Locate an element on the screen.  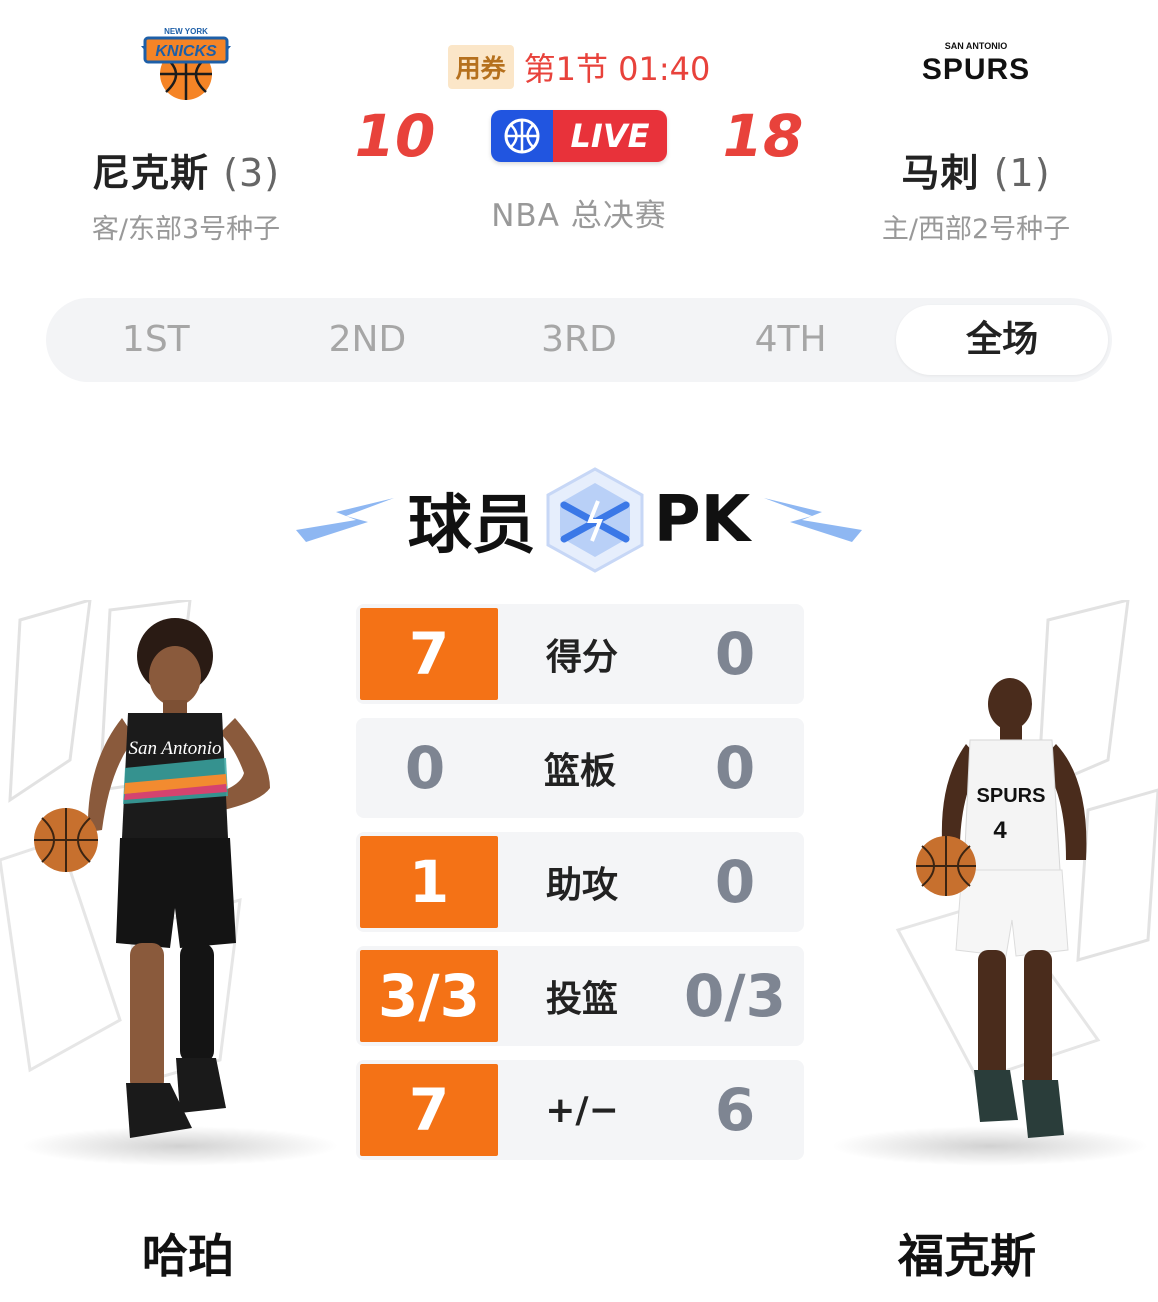
live-label: LIVE is located at coordinates (610, 136).